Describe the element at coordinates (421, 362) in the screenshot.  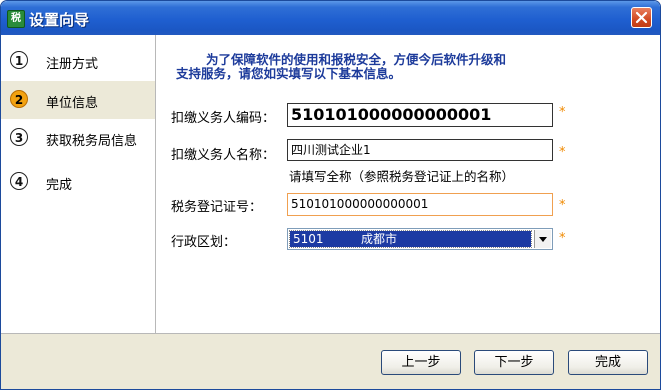
I see `prev-button: 上一步` at that location.